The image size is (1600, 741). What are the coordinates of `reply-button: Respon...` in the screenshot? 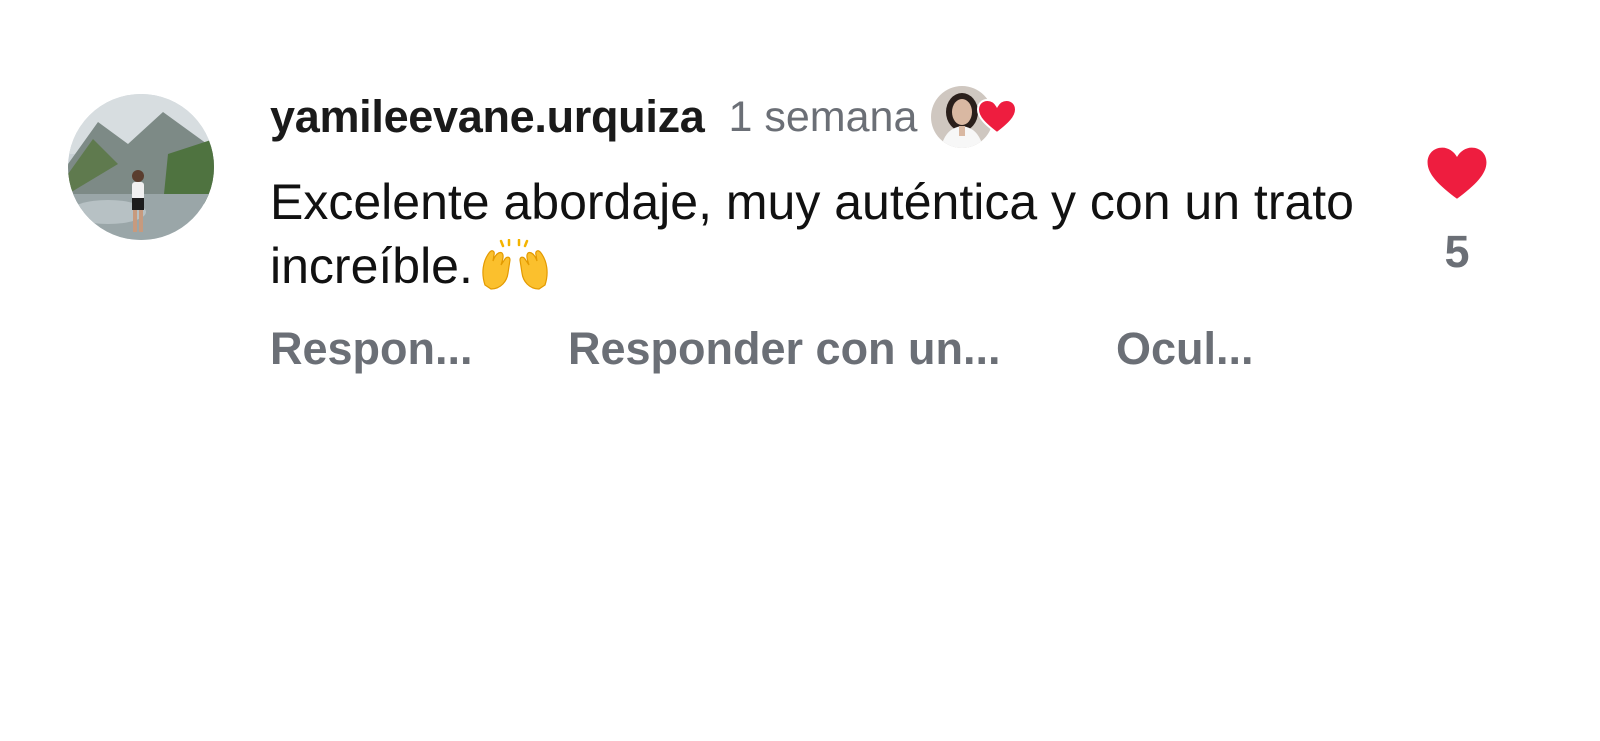 It's located at (419, 349).